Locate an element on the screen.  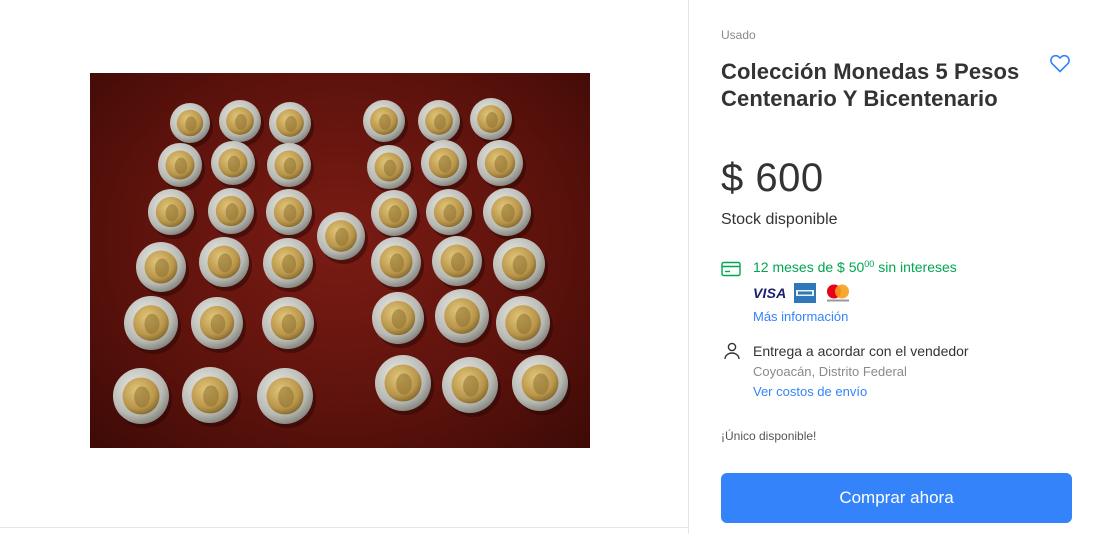
shipping-location: Coyoacán, Distrito Federal is located at coordinates (830, 371).